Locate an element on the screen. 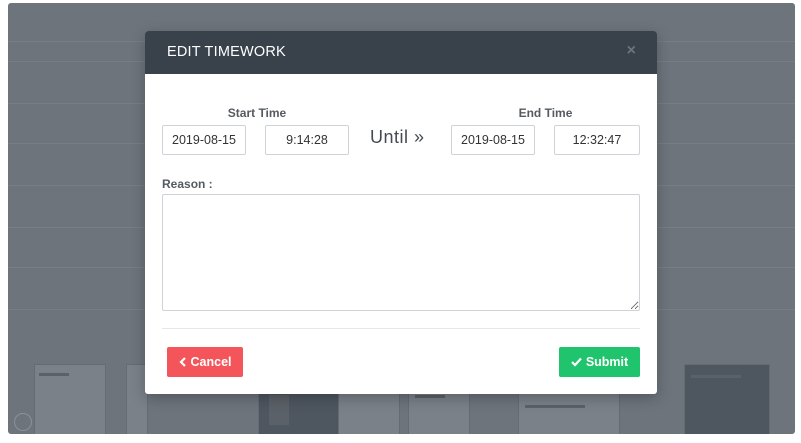 The image size is (801, 443). cancel-button: Cancel is located at coordinates (205, 362).